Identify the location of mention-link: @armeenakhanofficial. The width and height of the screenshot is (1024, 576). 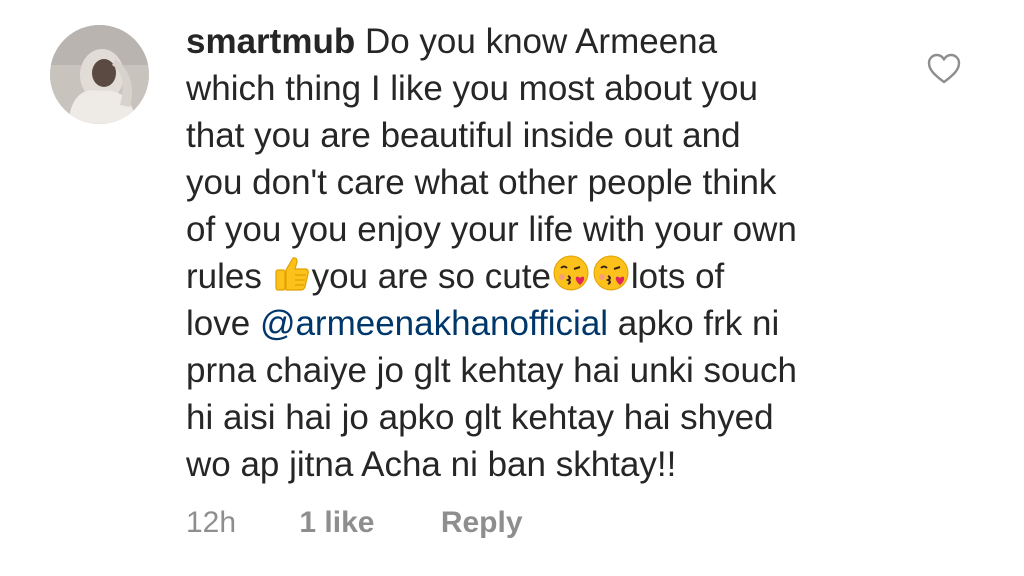
(434, 323).